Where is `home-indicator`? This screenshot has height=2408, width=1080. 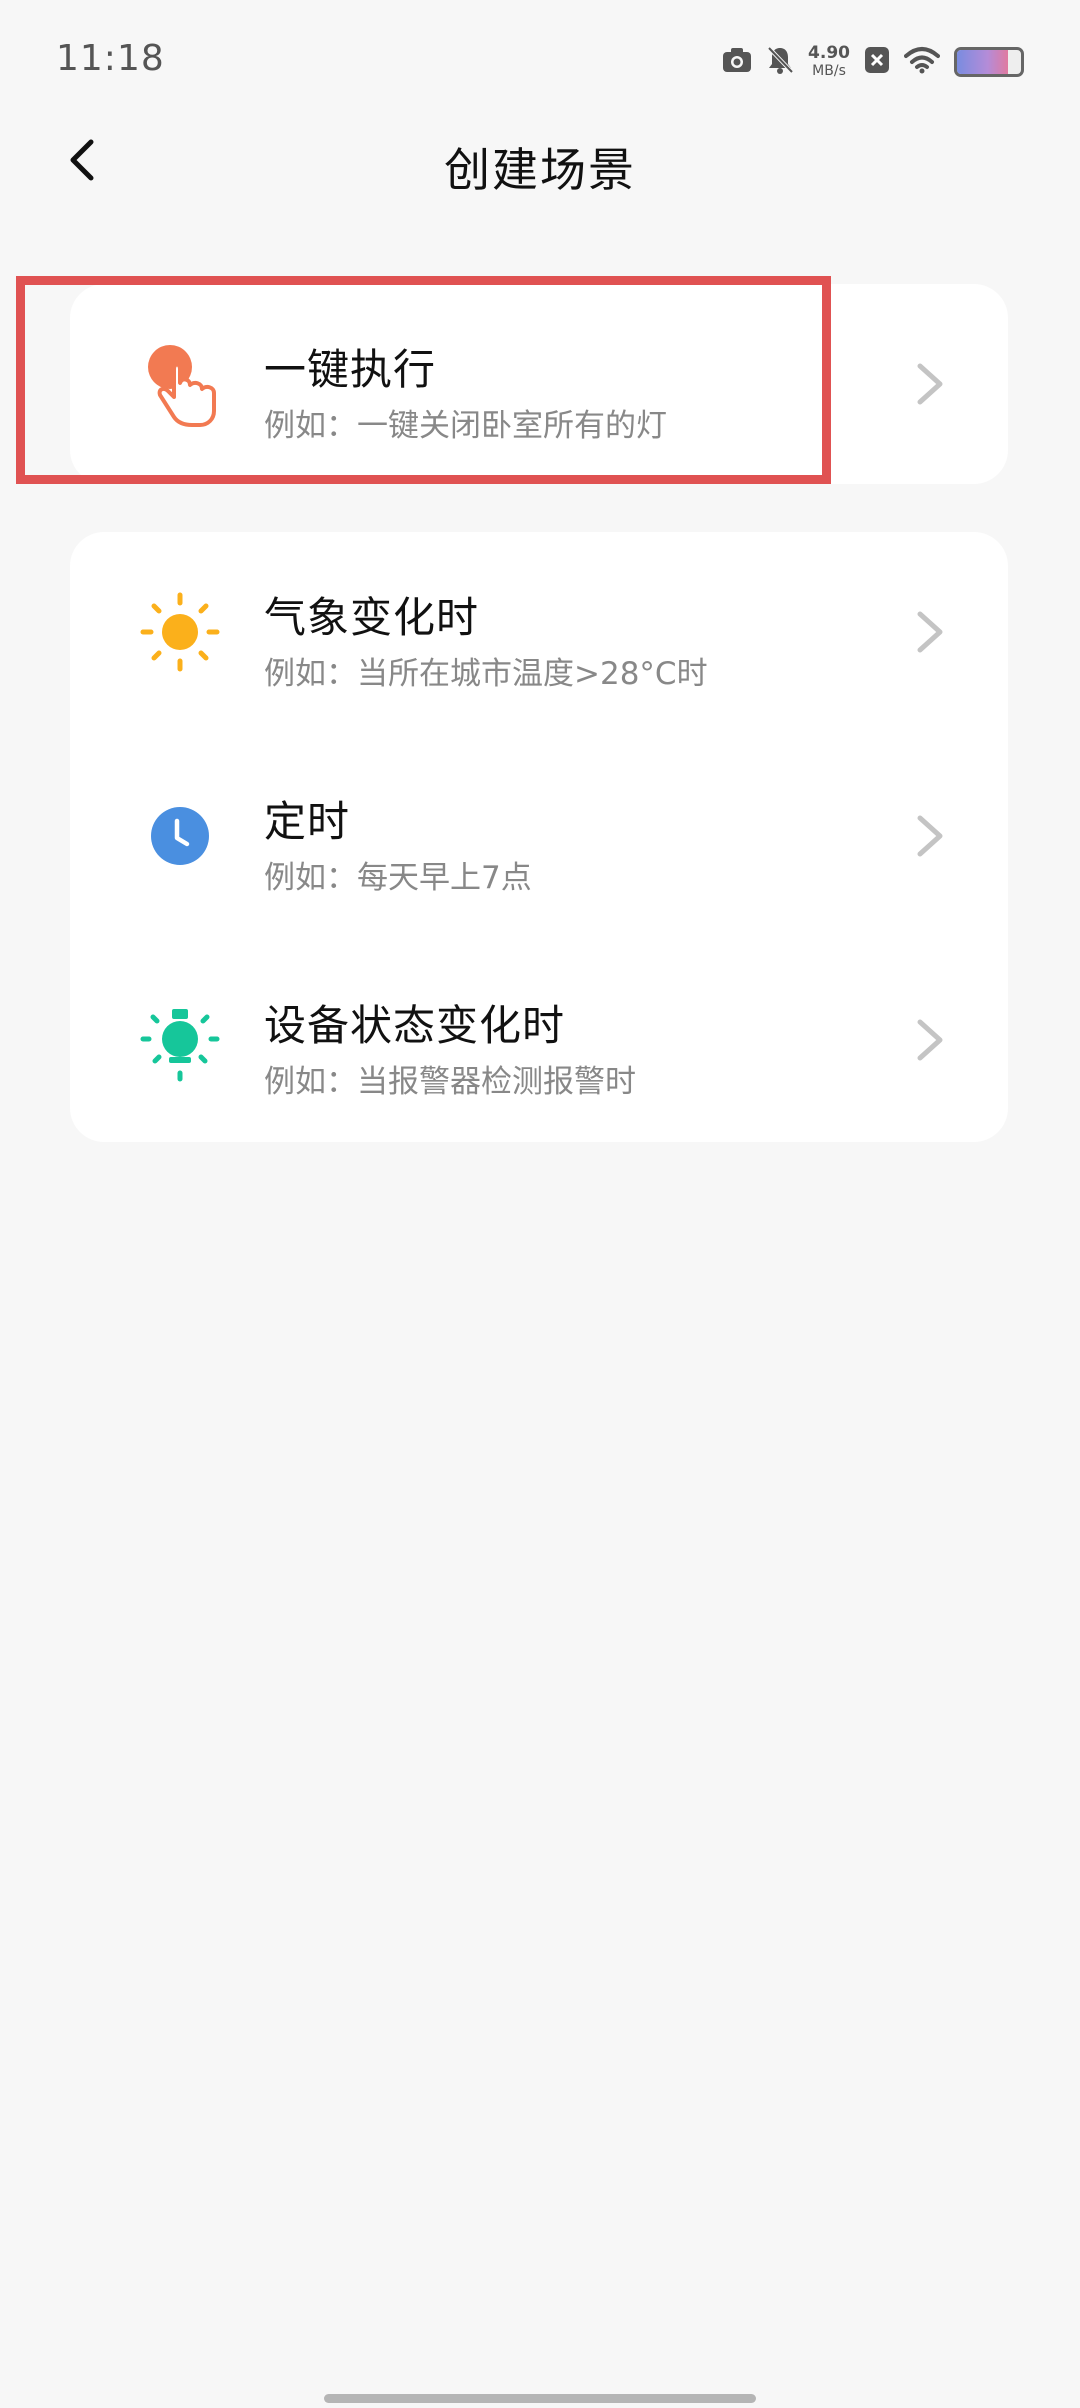 home-indicator is located at coordinates (540, 2398).